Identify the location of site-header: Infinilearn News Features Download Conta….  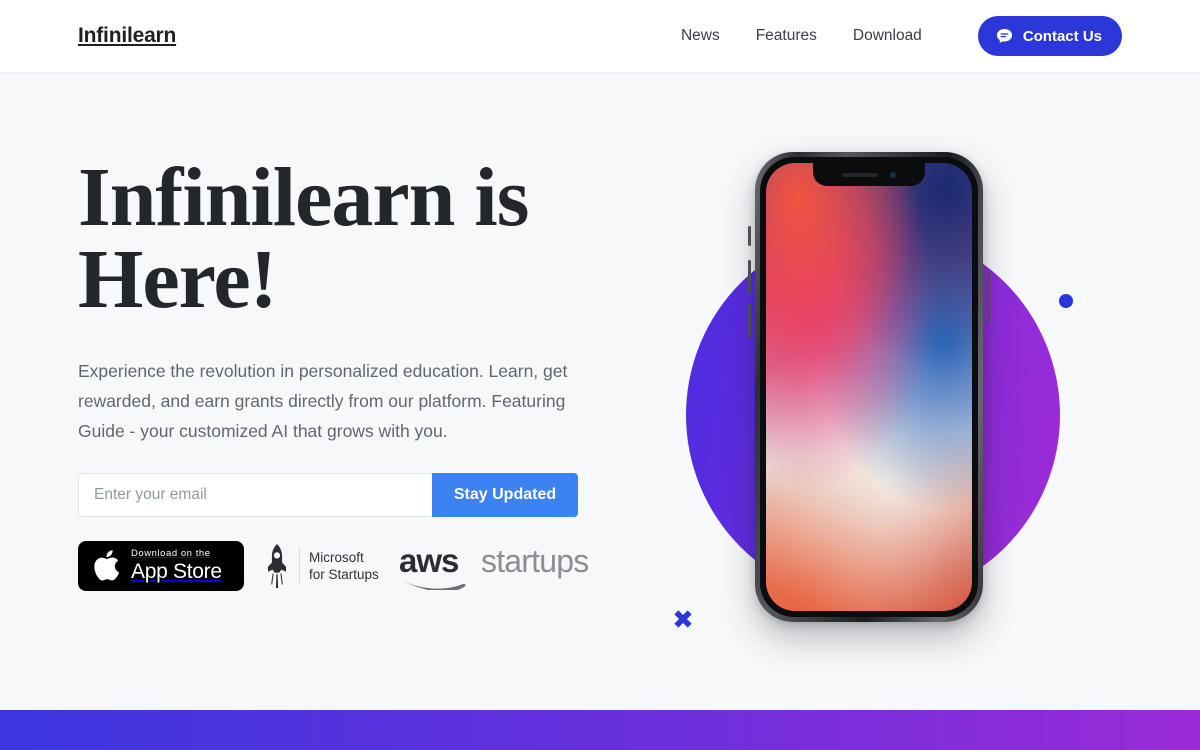
(600, 36).